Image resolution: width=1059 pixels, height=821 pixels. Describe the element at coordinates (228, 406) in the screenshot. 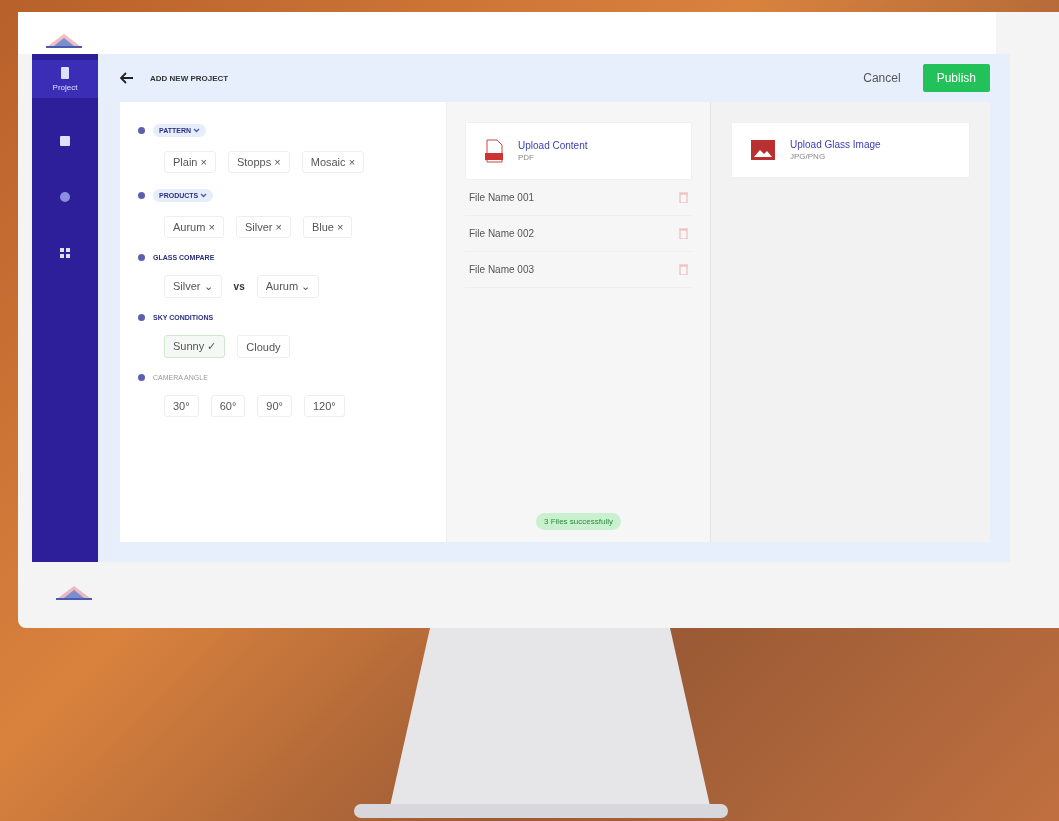

I see `angle-chip: 60°` at that location.